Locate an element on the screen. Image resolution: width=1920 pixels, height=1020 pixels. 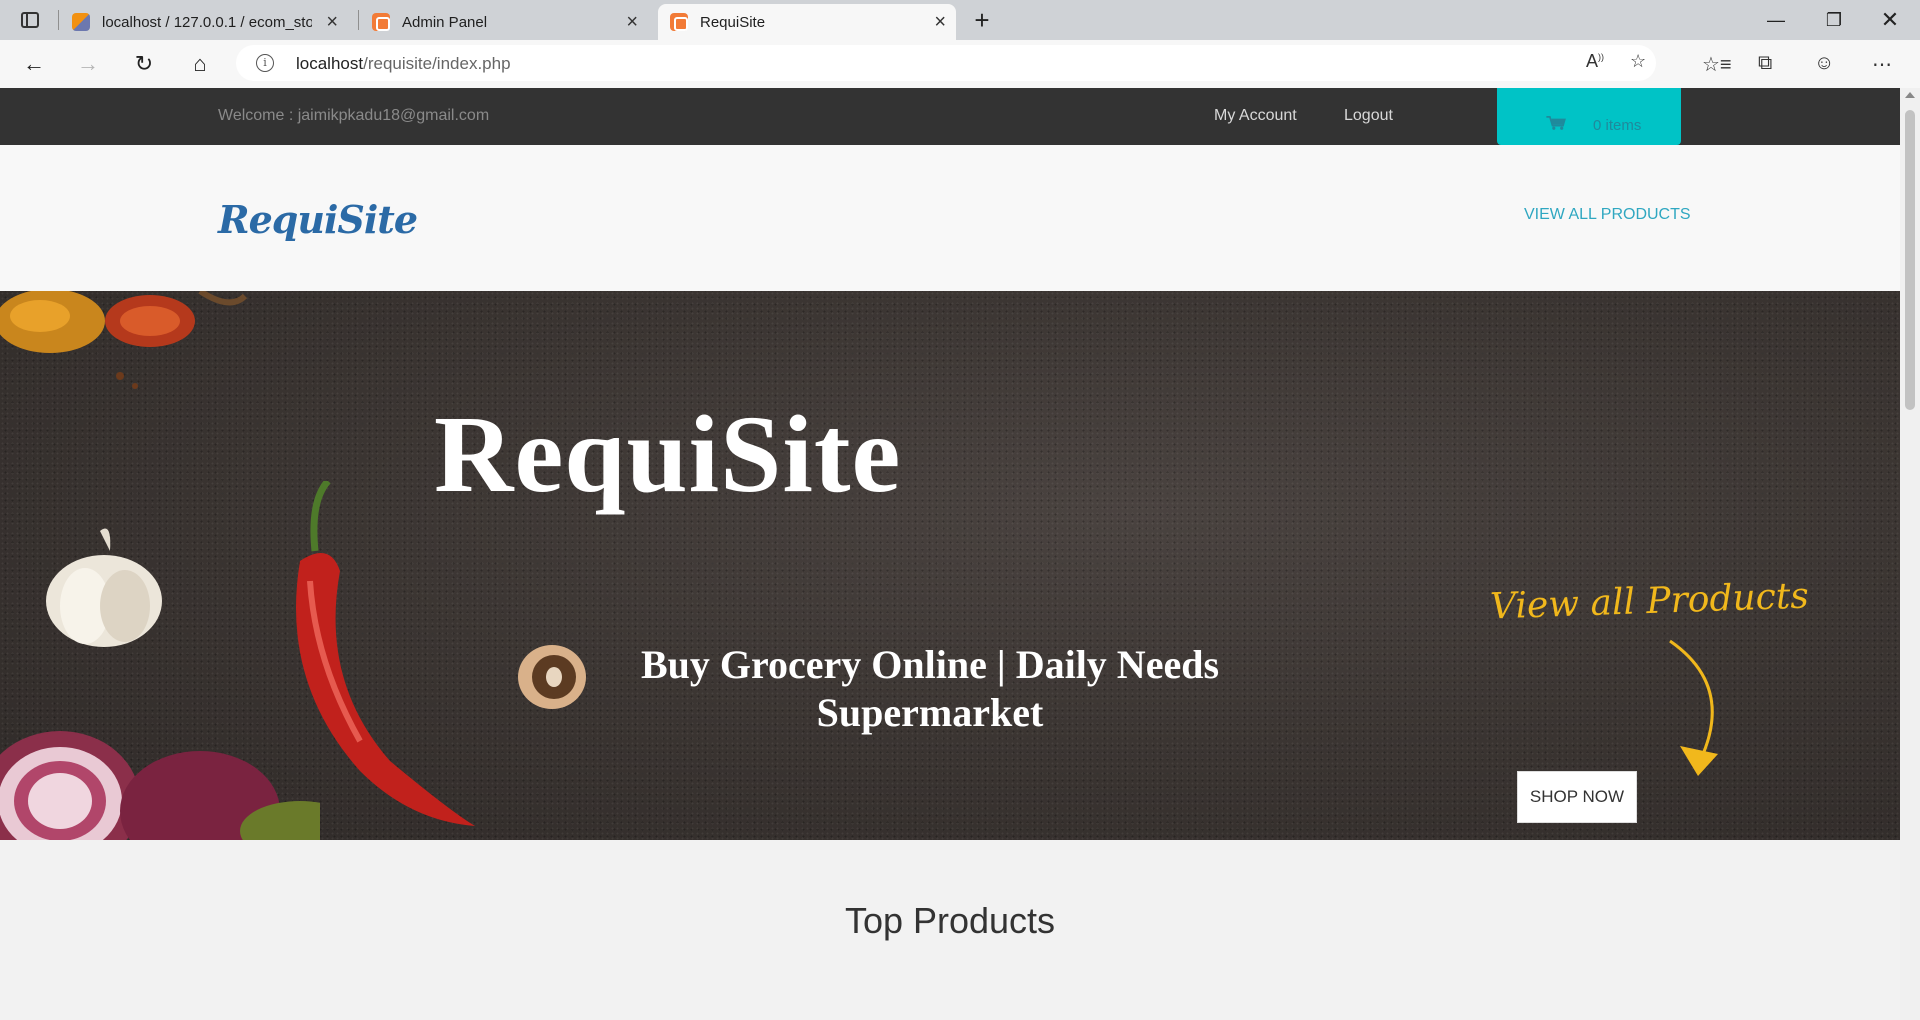
reload-icon: ↻ is located at coordinates (144, 64).